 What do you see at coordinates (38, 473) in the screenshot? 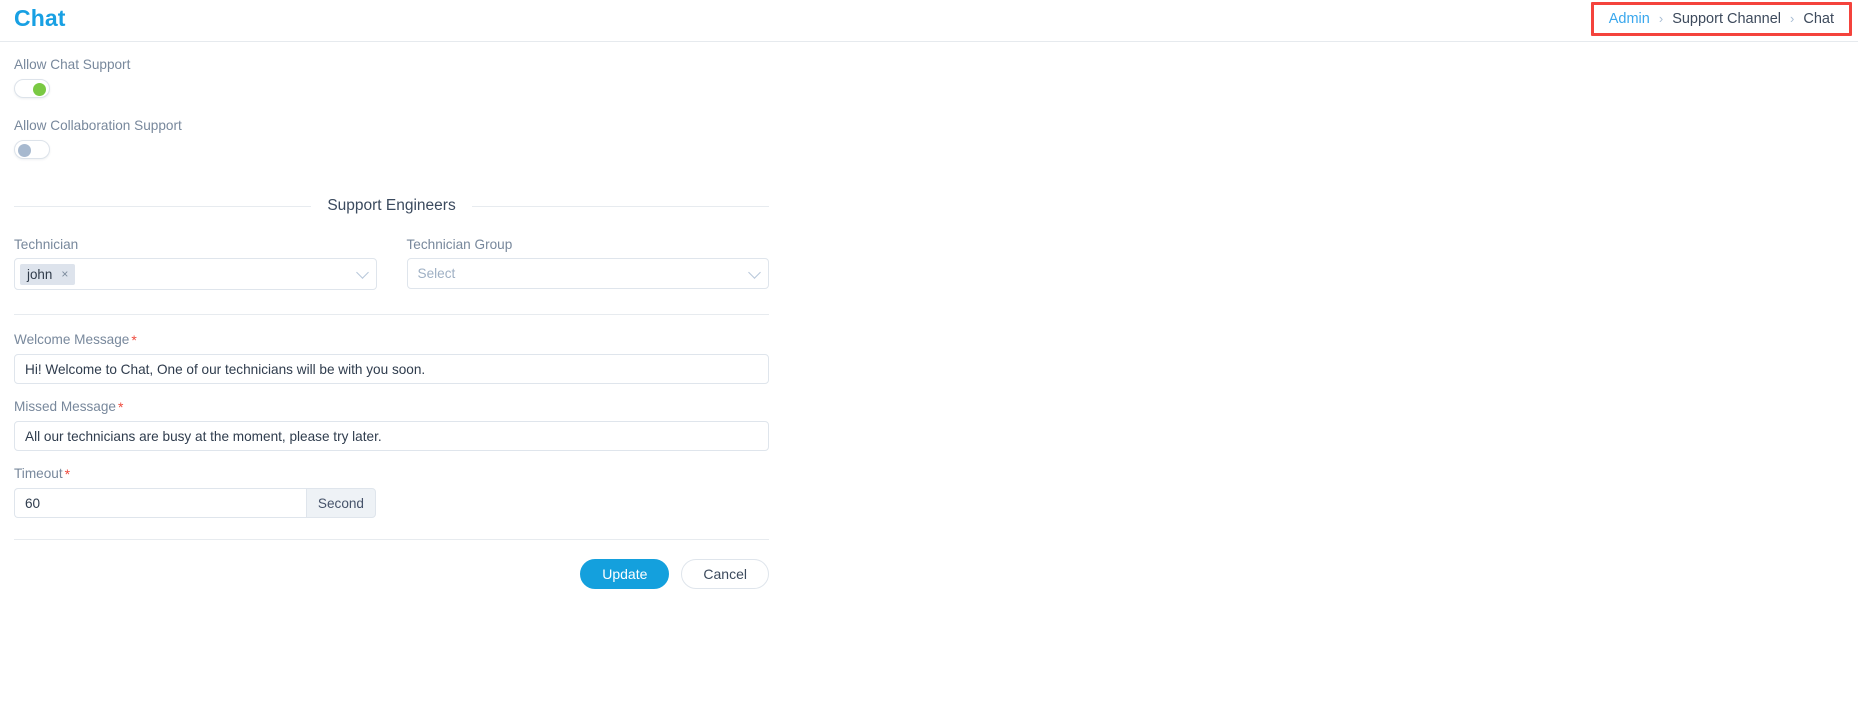
I see `timeout-label-text: Timeout` at bounding box center [38, 473].